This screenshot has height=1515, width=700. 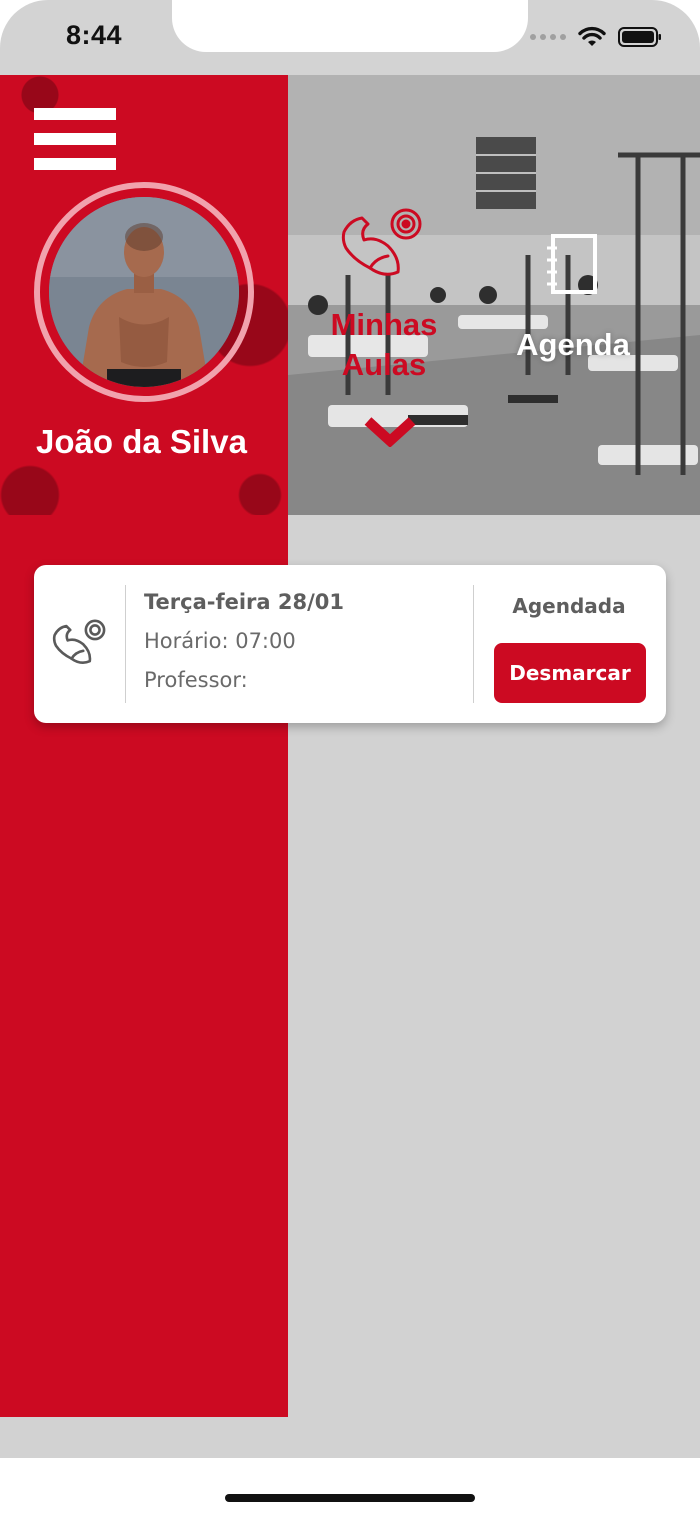 I want to click on status-icons, so click(x=596, y=37).